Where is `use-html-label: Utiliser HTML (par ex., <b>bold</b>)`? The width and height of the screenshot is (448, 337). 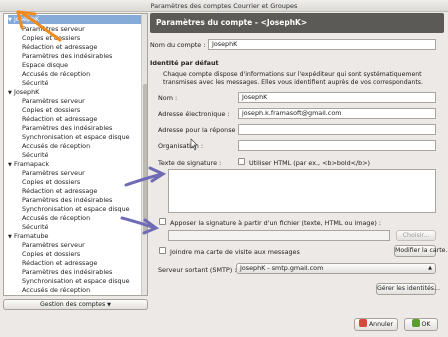 use-html-label: Utiliser HTML (par ex., <b>bold</b>) is located at coordinates (310, 163).